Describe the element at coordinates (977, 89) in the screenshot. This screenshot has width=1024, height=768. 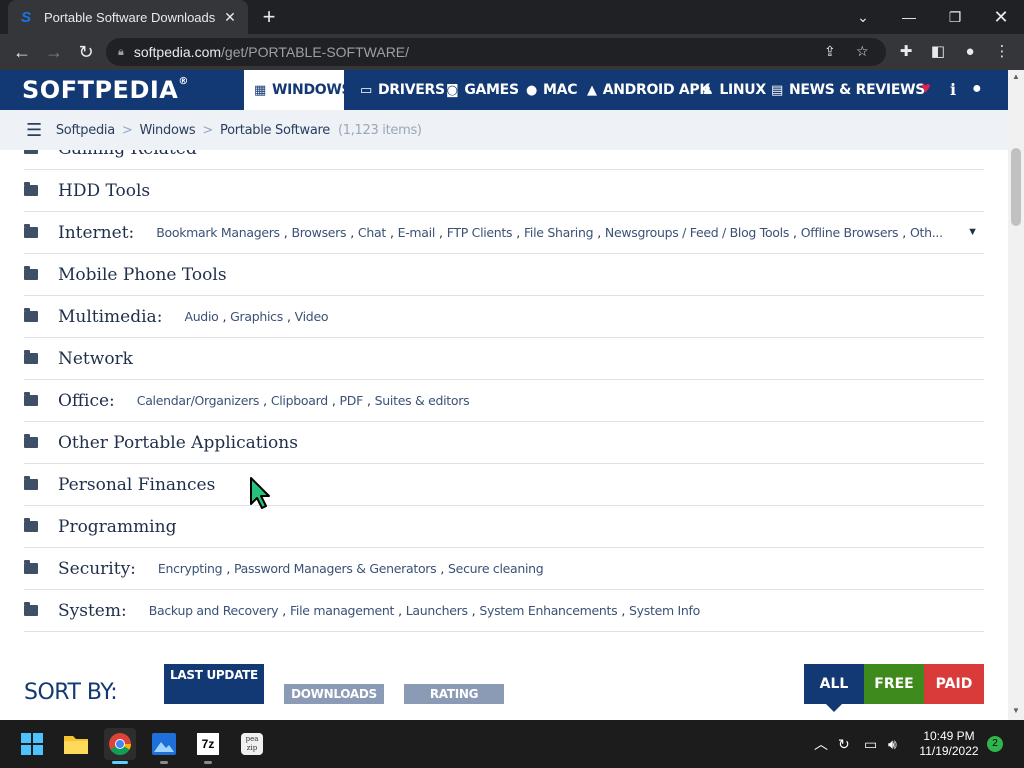
I see `user-icon: ●` at that location.